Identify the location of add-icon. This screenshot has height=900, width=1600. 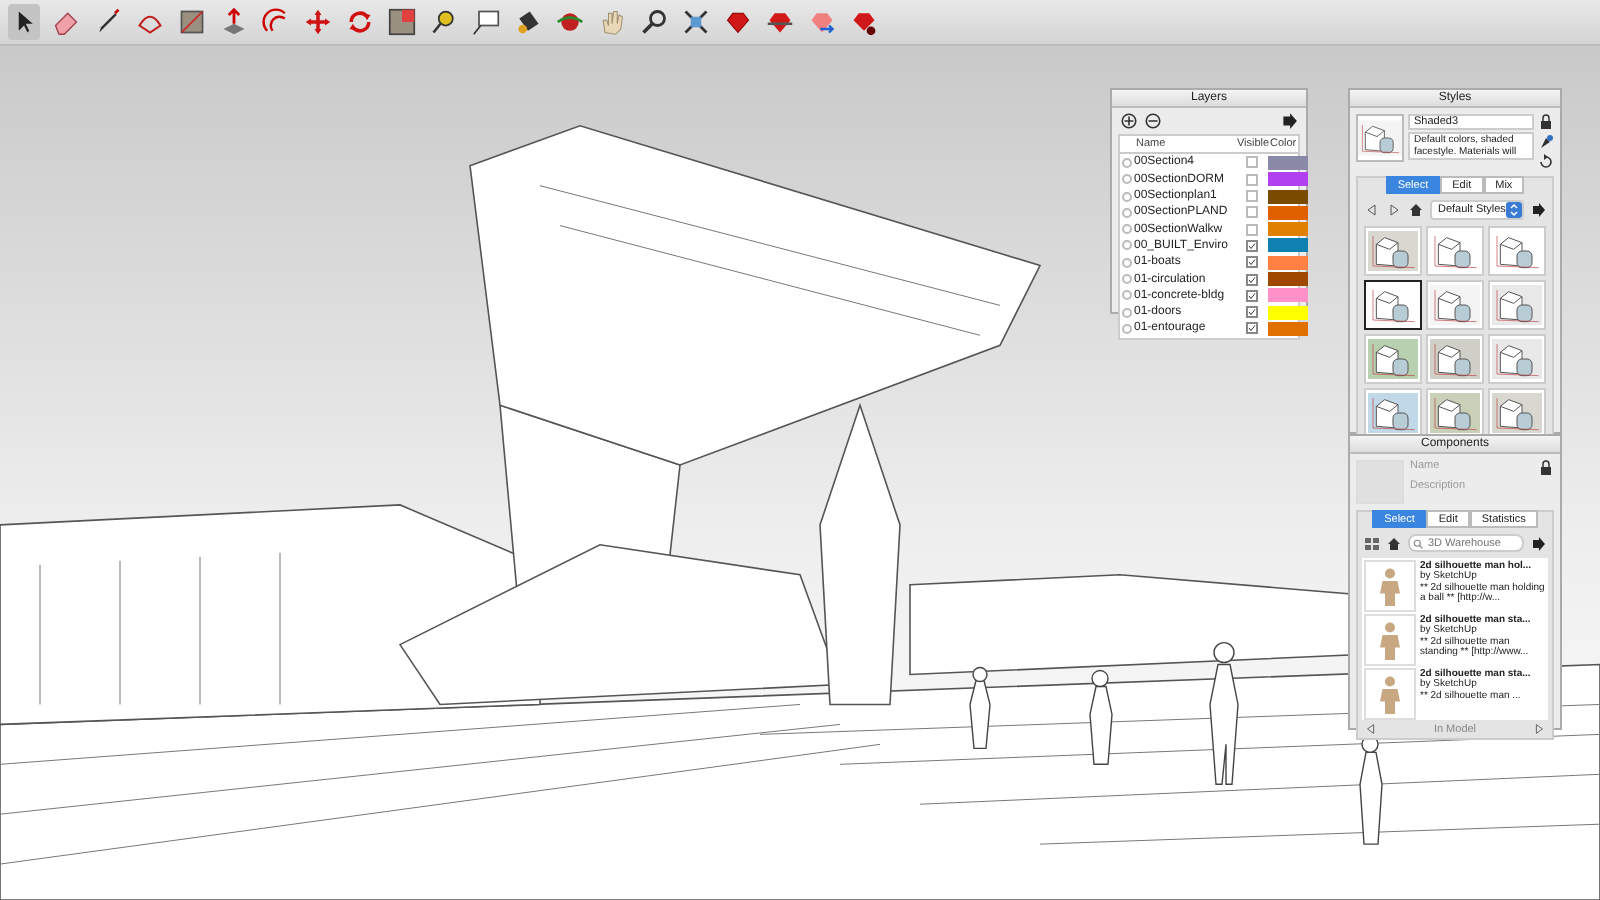
(1129, 121).